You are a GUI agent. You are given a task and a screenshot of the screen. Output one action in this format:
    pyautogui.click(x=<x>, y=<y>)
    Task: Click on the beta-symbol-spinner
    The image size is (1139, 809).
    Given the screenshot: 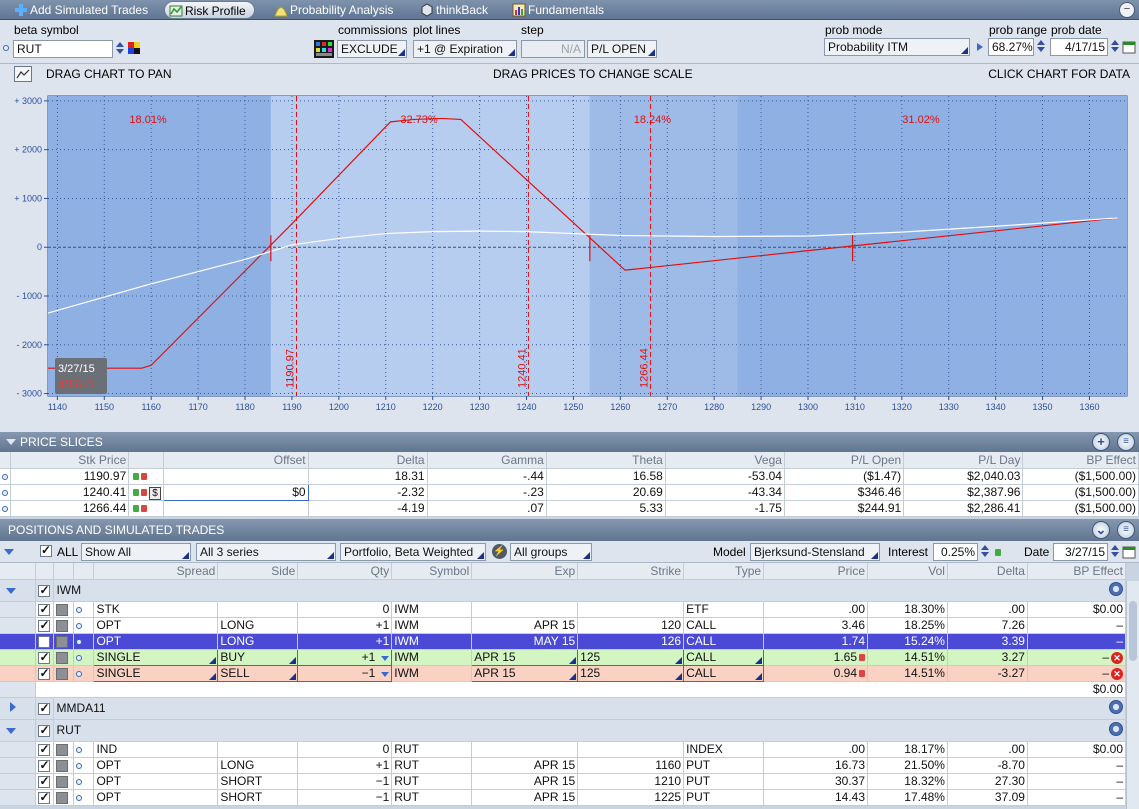 What is the action you would take?
    pyautogui.click(x=120, y=49)
    